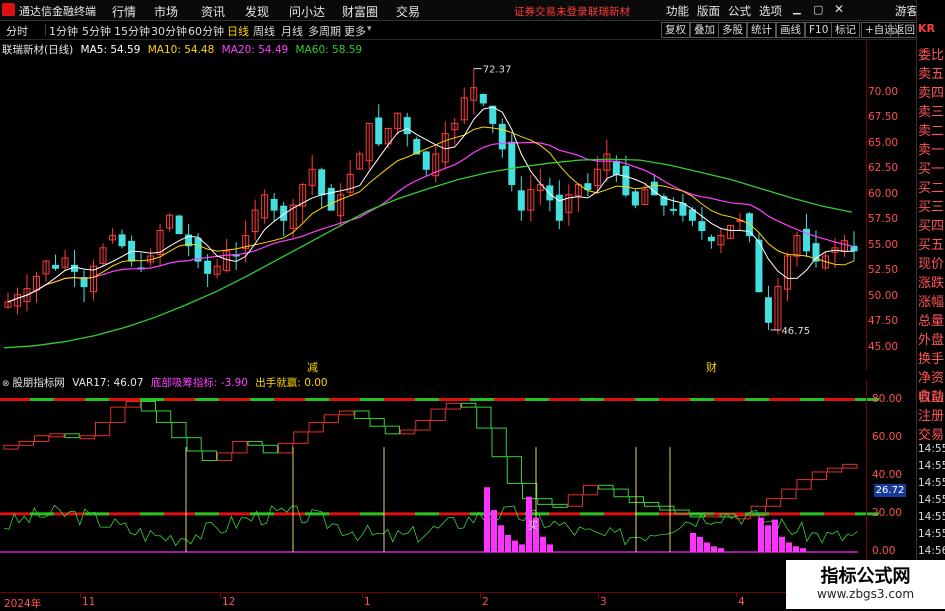 The width and height of the screenshot is (945, 611). What do you see at coordinates (206, 31) in the screenshot?
I see `tab-60min: 60分钟` at bounding box center [206, 31].